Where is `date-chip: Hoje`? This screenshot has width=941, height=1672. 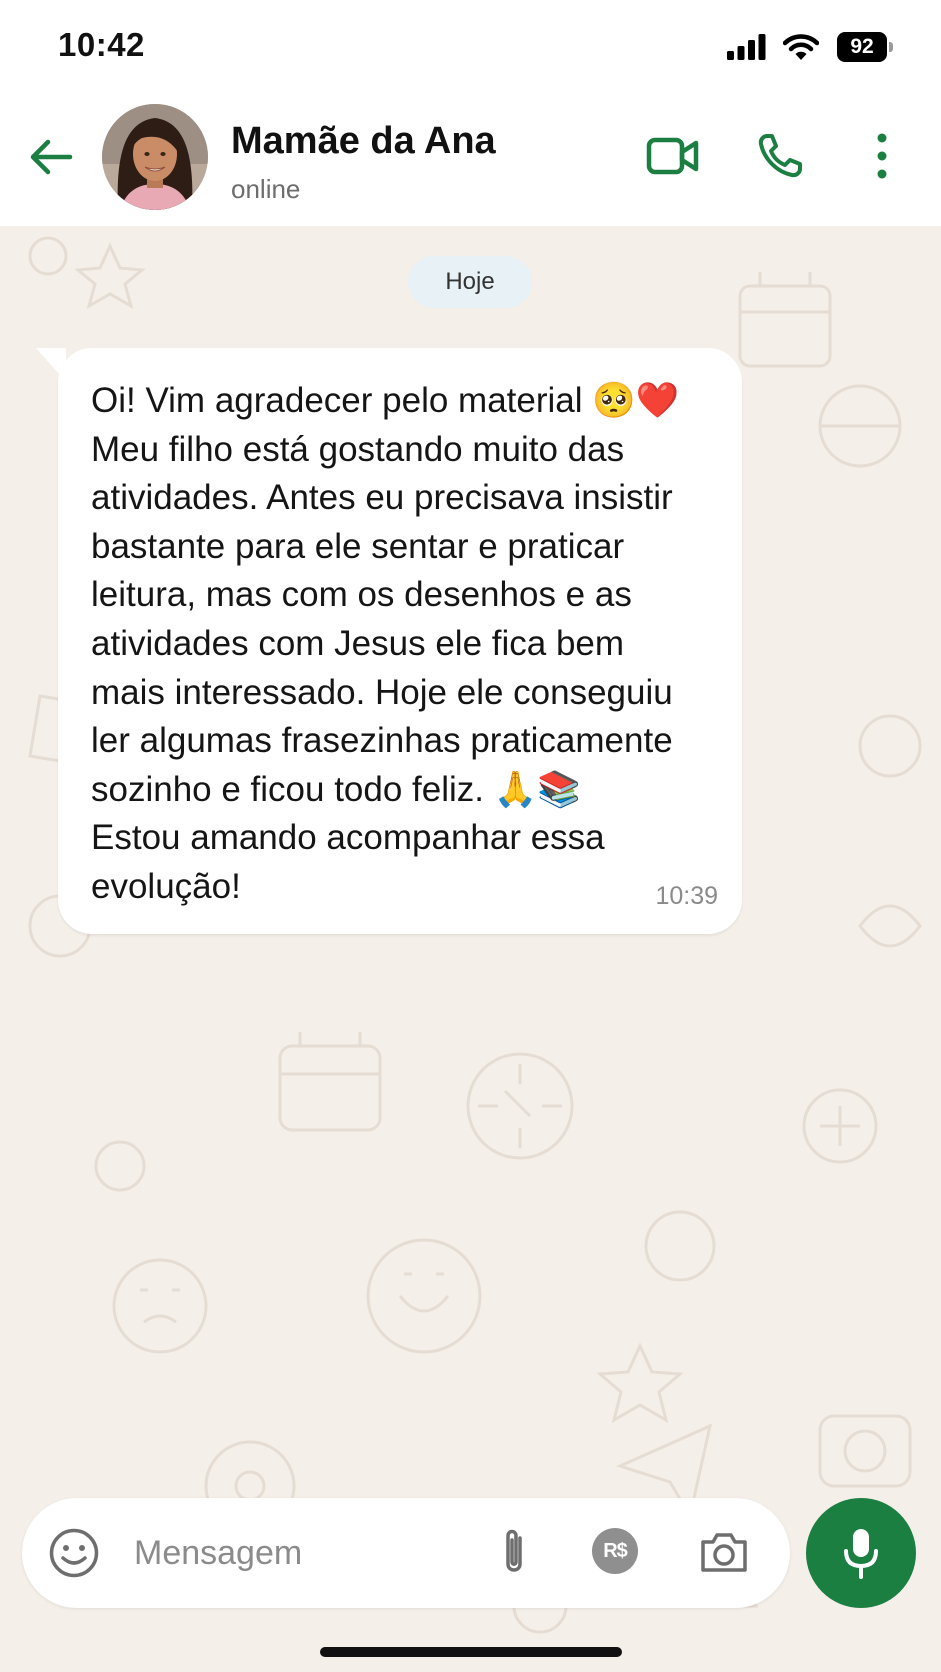 date-chip: Hoje is located at coordinates (470, 282).